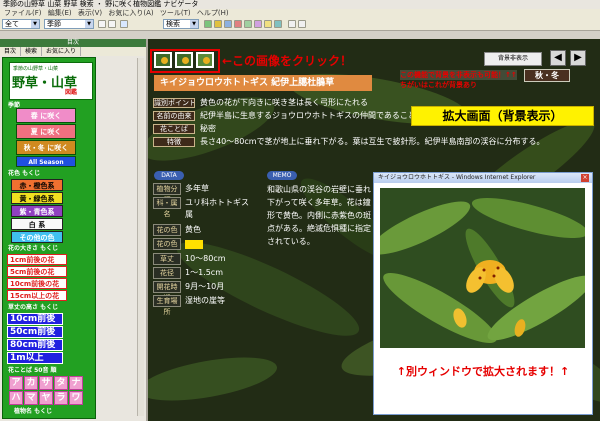 This screenshot has height=421, width=600. Describe the element at coordinates (174, 142) in the screenshot. I see `feature-label: 特徴` at that location.